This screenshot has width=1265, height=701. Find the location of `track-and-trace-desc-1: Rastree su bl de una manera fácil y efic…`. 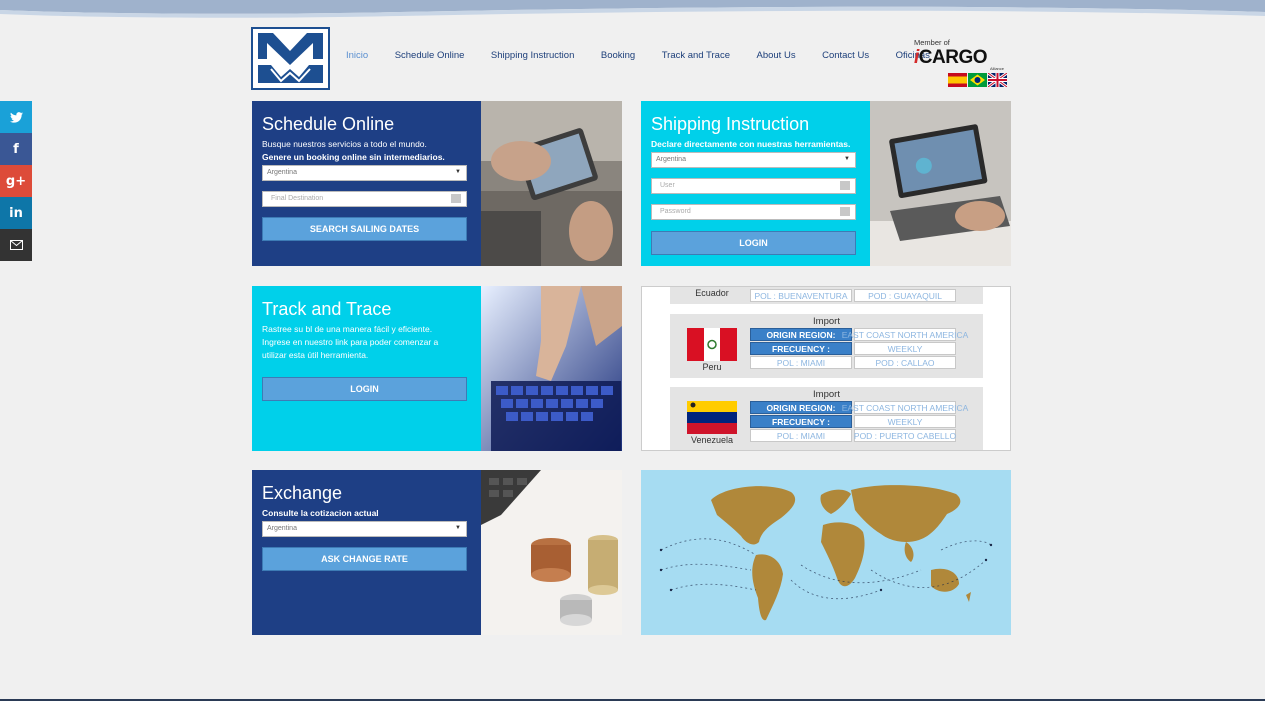

track-and-trace-desc-1: Rastree su bl de una manera fácil y efic… is located at coordinates (347, 329).